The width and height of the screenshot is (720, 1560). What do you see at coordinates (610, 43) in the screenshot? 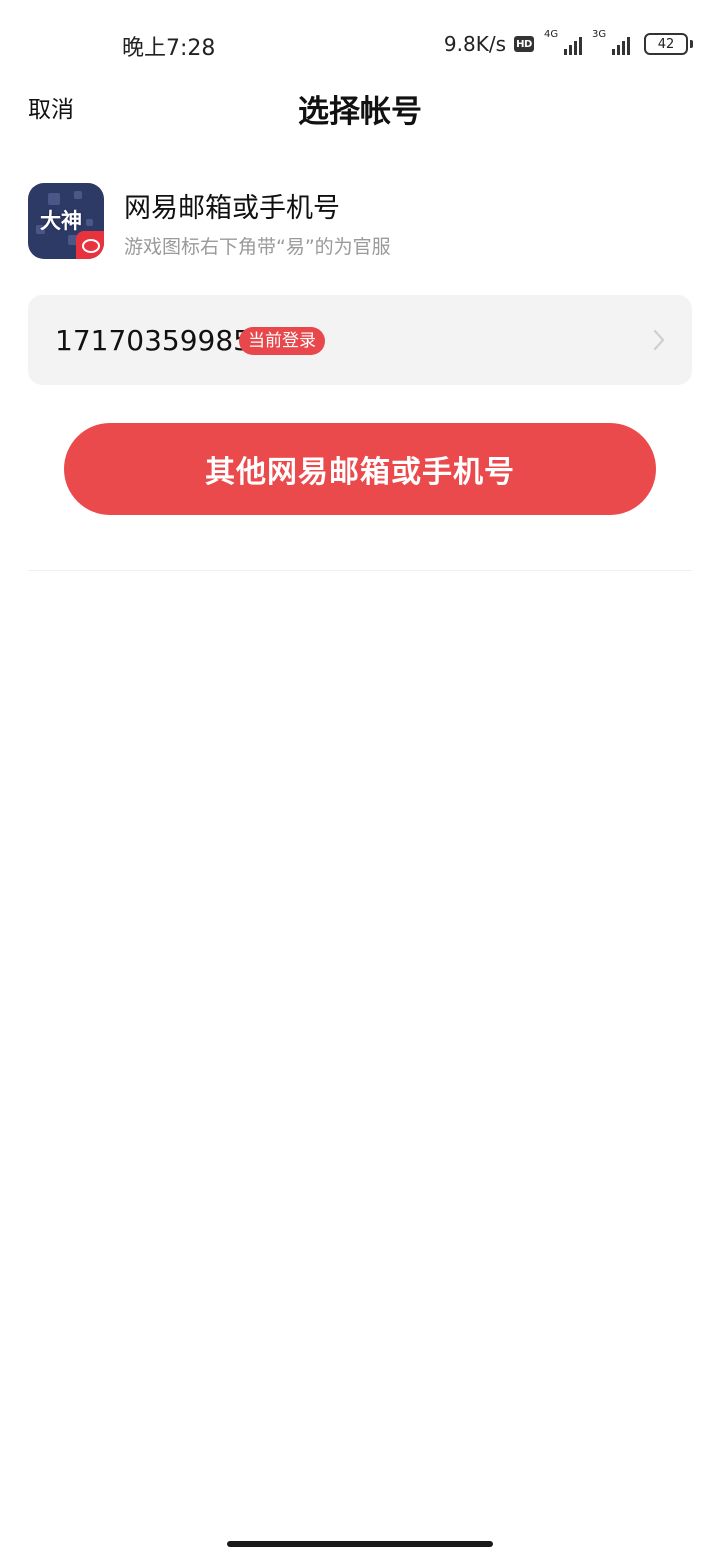
I see `signal-3g-icon: 3G` at bounding box center [610, 43].